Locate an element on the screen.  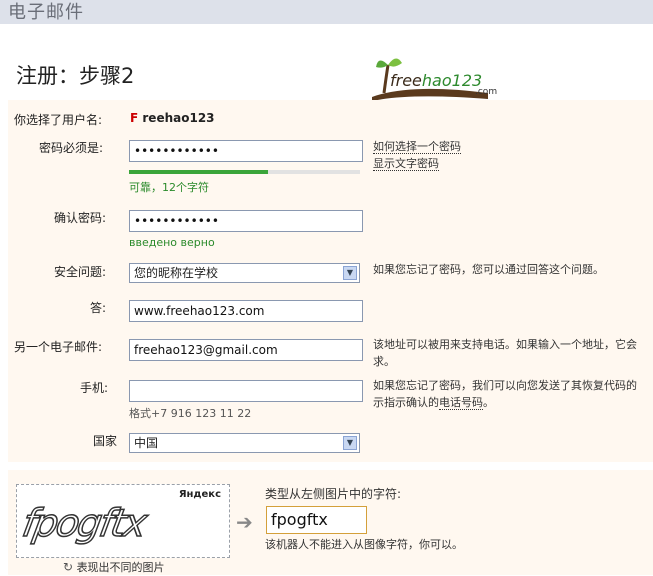
password-help-links: 如何选择一个密码 显示文字密码 is located at coordinates (417, 155).